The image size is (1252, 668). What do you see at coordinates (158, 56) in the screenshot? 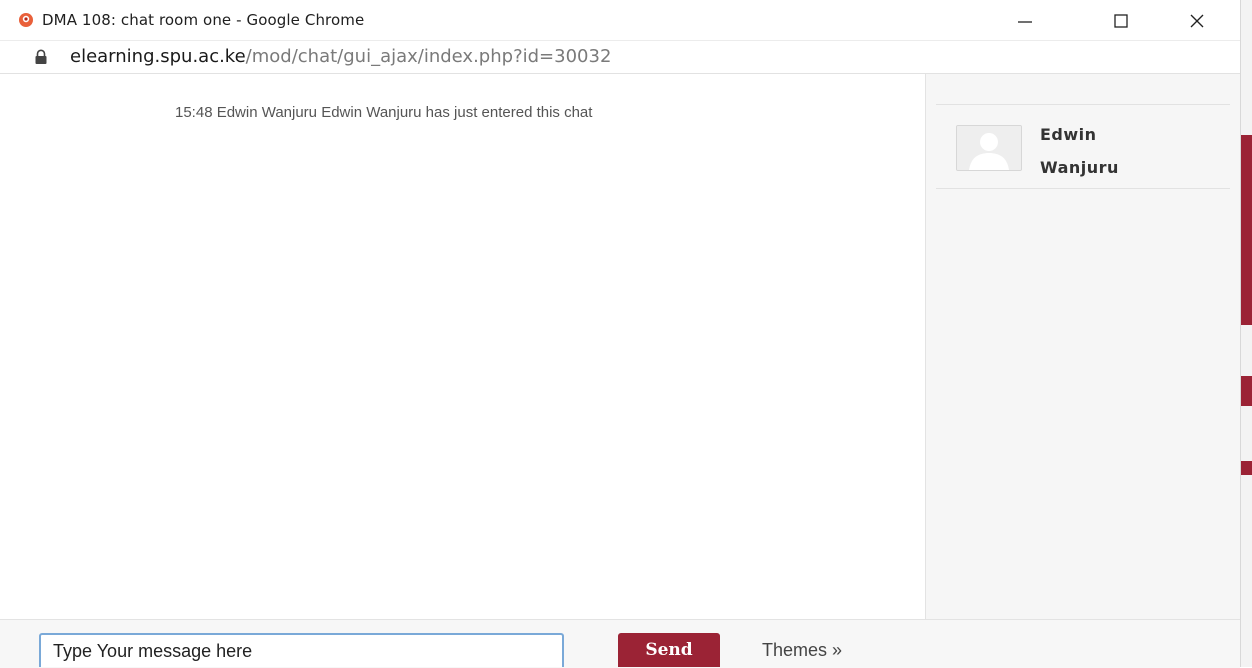
I see `url-host: elearning.spu.ac.ke` at bounding box center [158, 56].